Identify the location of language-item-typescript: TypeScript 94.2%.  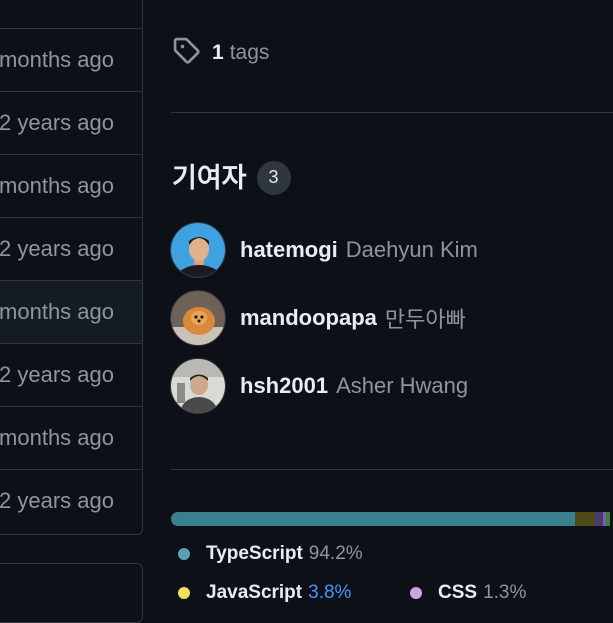
(270, 554).